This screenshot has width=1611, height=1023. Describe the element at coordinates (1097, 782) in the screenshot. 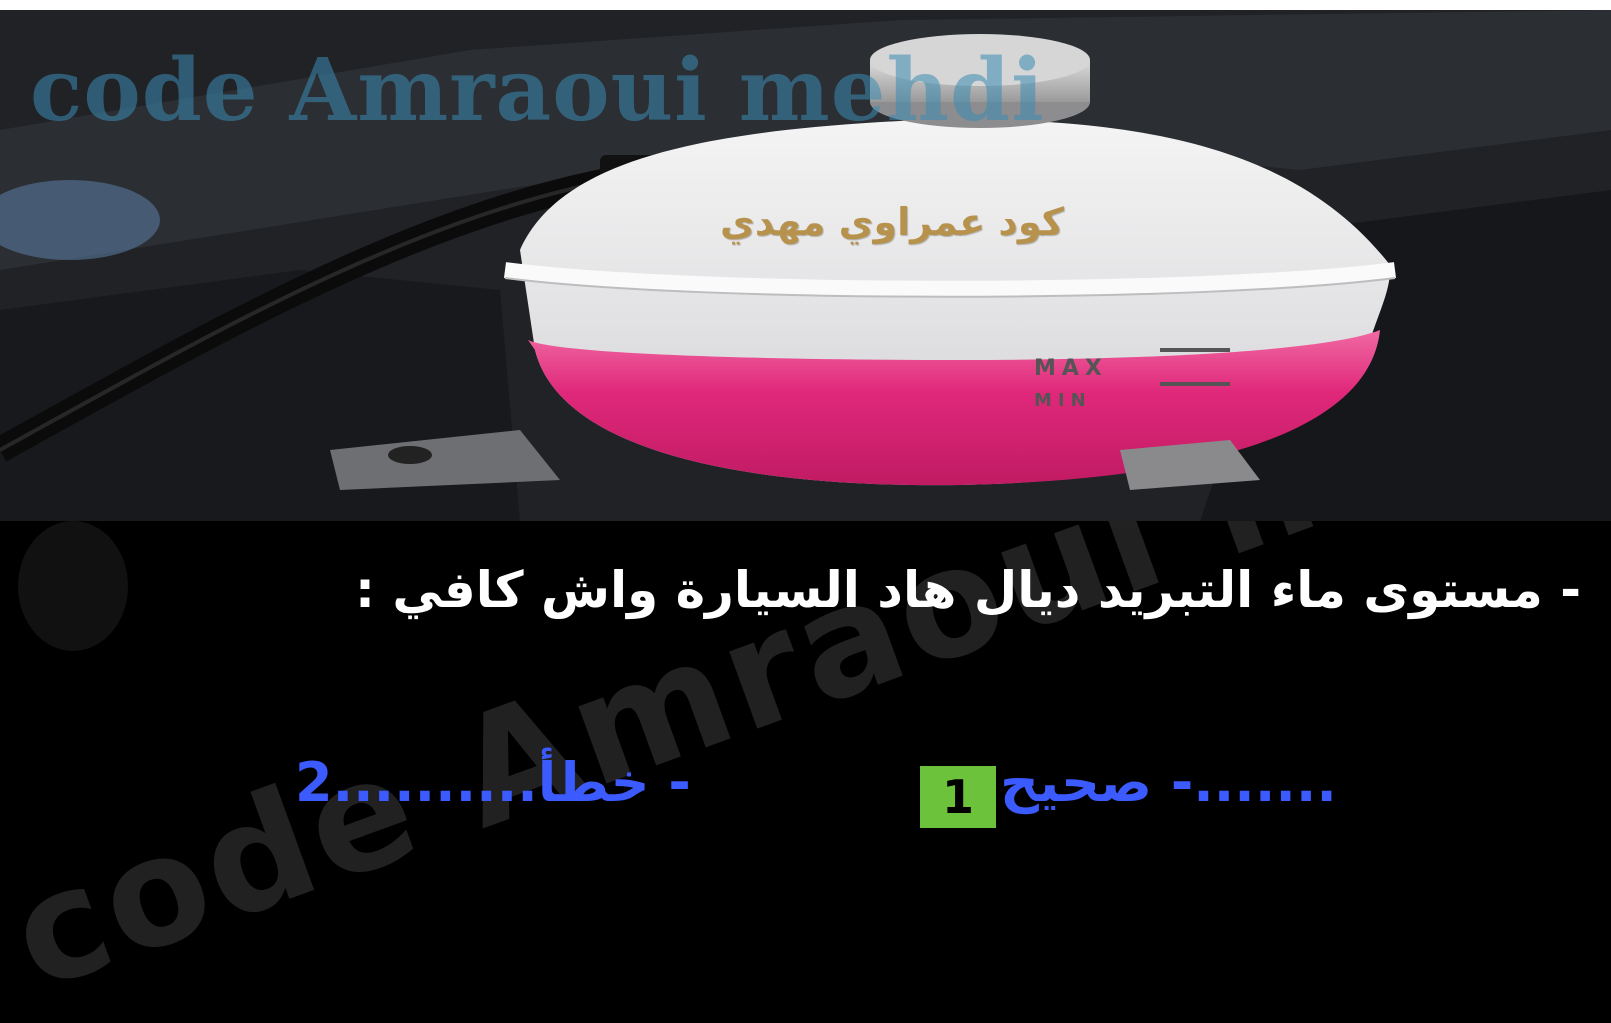

I see `answer-true-label: - صحيح` at that location.